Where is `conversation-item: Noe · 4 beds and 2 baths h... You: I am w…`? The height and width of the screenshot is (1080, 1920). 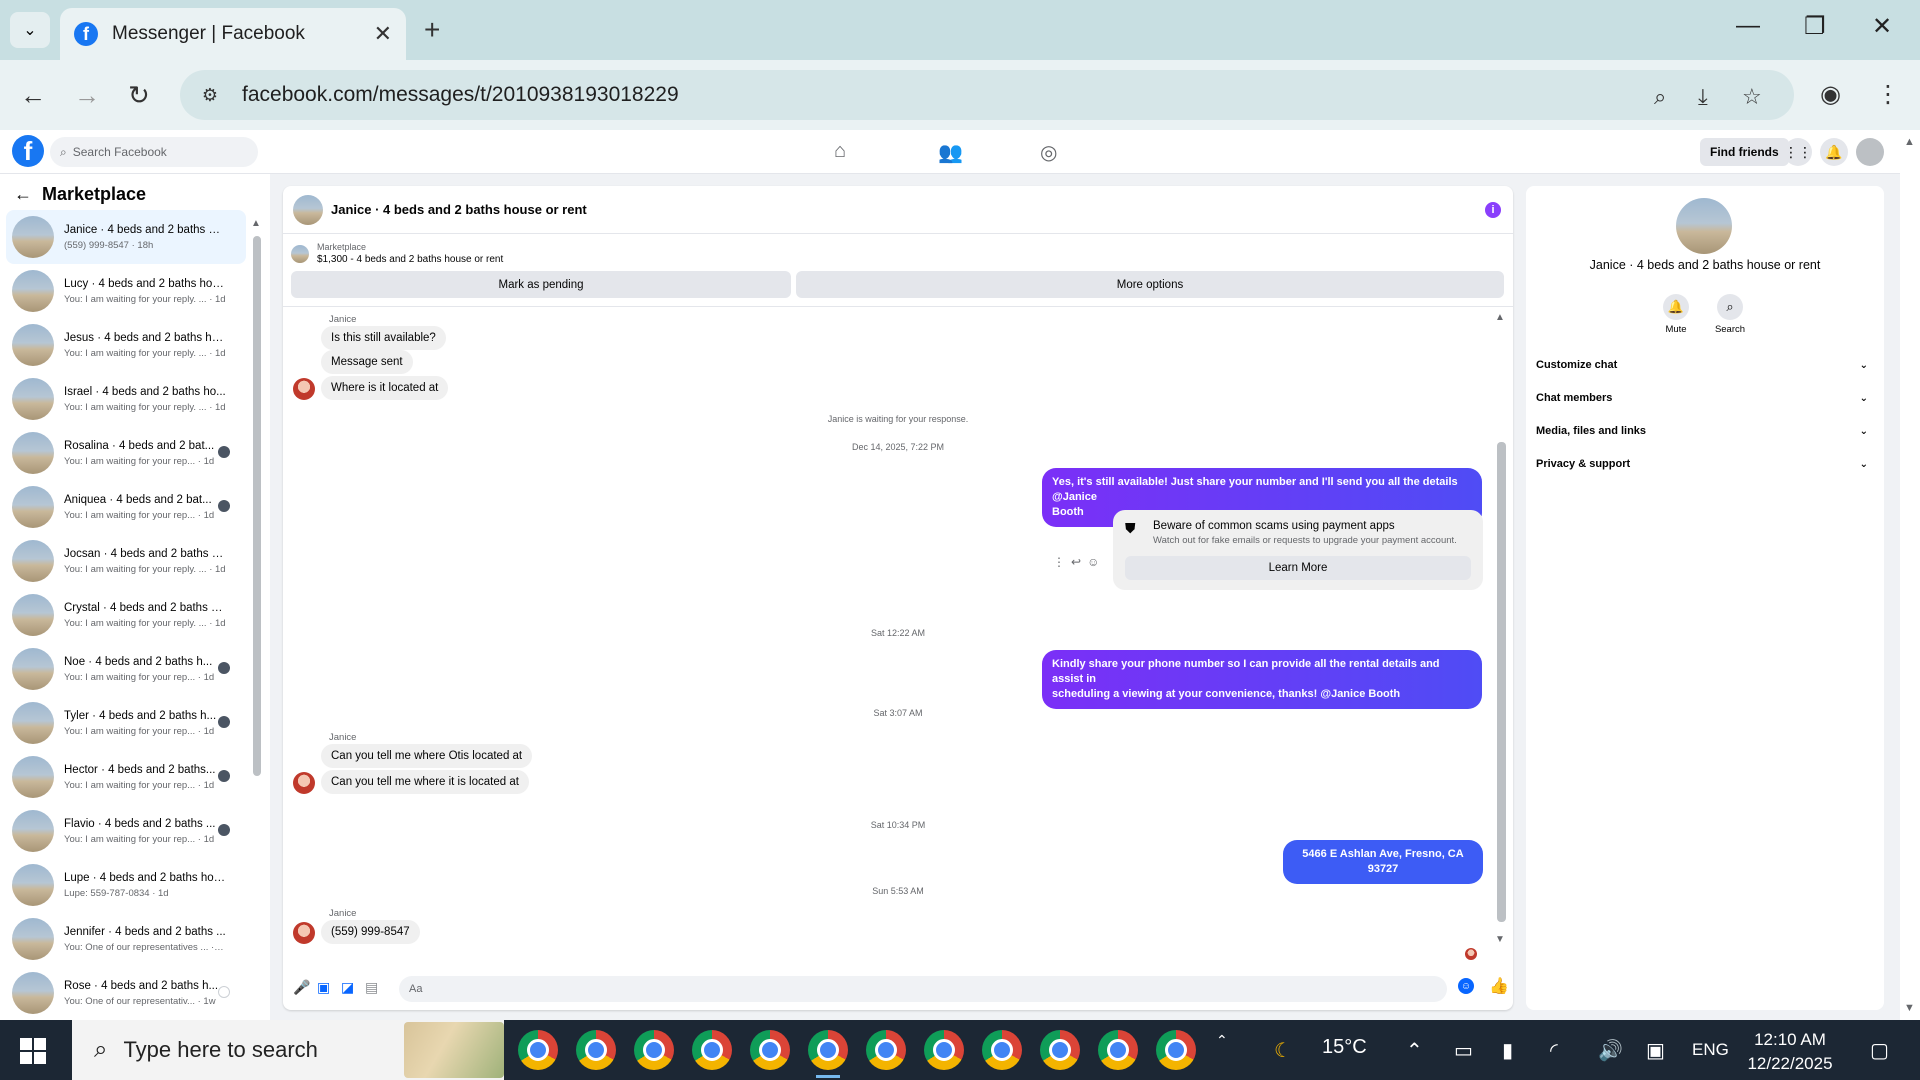
conversation-item: Noe · 4 beds and 2 baths h... You: I am w… is located at coordinates (126, 669).